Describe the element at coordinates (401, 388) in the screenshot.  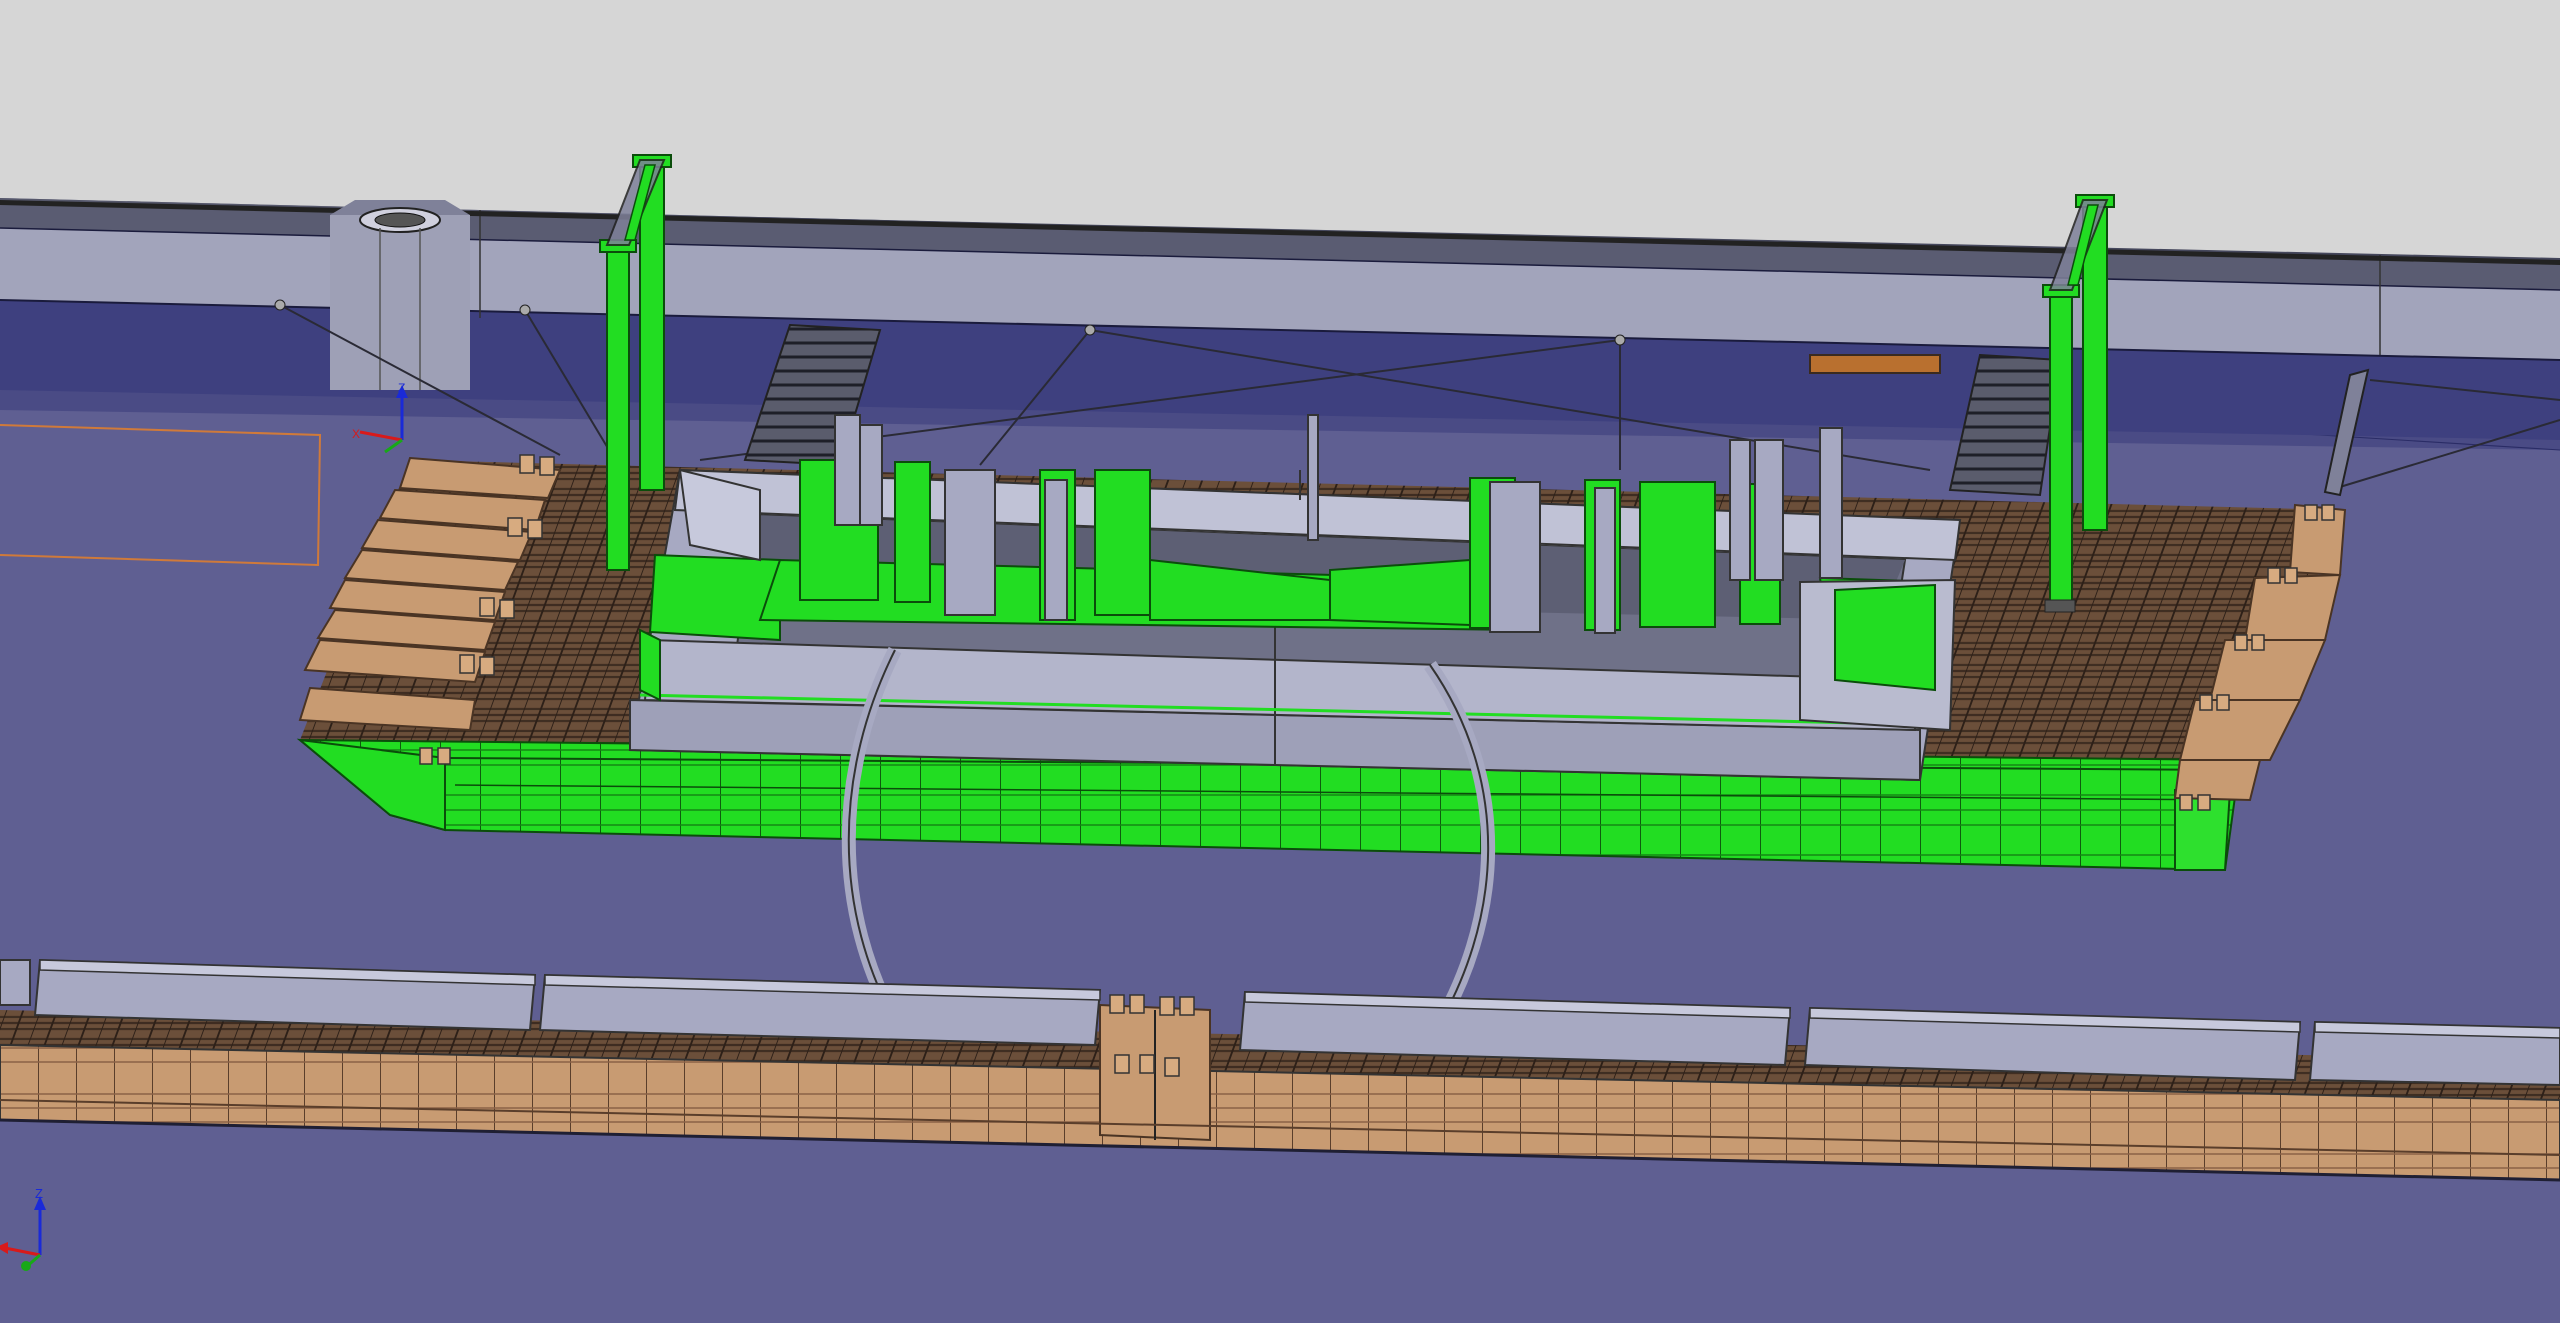
I see `axis-z-label: Z` at that location.